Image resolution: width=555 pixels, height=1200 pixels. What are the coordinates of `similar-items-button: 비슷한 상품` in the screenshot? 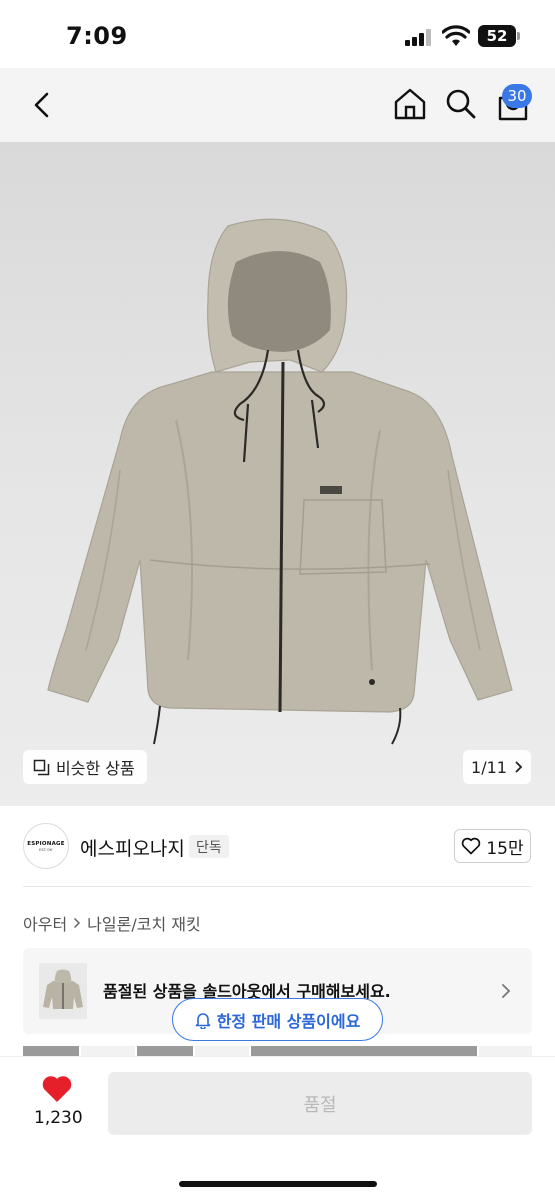 It's located at (85, 767).